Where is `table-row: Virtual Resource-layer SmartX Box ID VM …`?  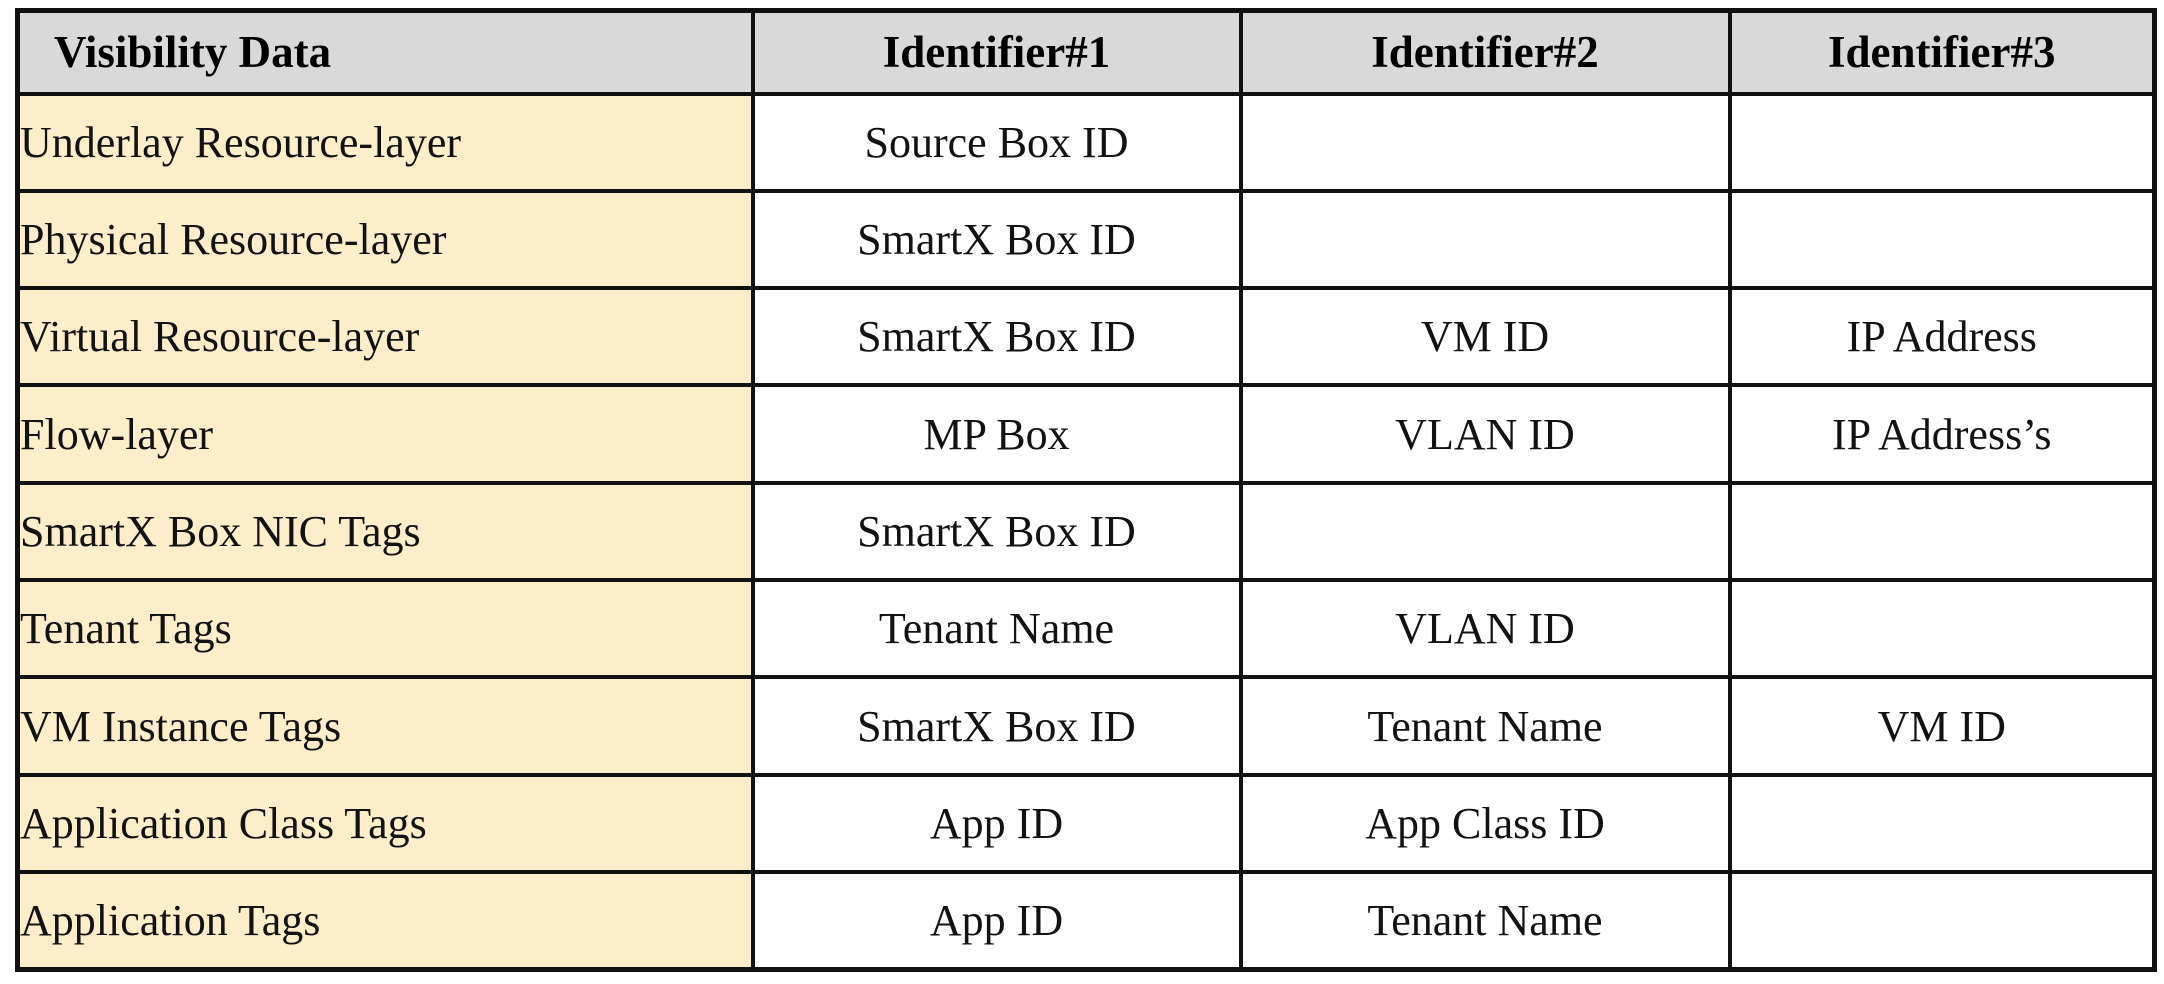
table-row: Virtual Resource-layer SmartX Box ID VM … is located at coordinates (1086, 337).